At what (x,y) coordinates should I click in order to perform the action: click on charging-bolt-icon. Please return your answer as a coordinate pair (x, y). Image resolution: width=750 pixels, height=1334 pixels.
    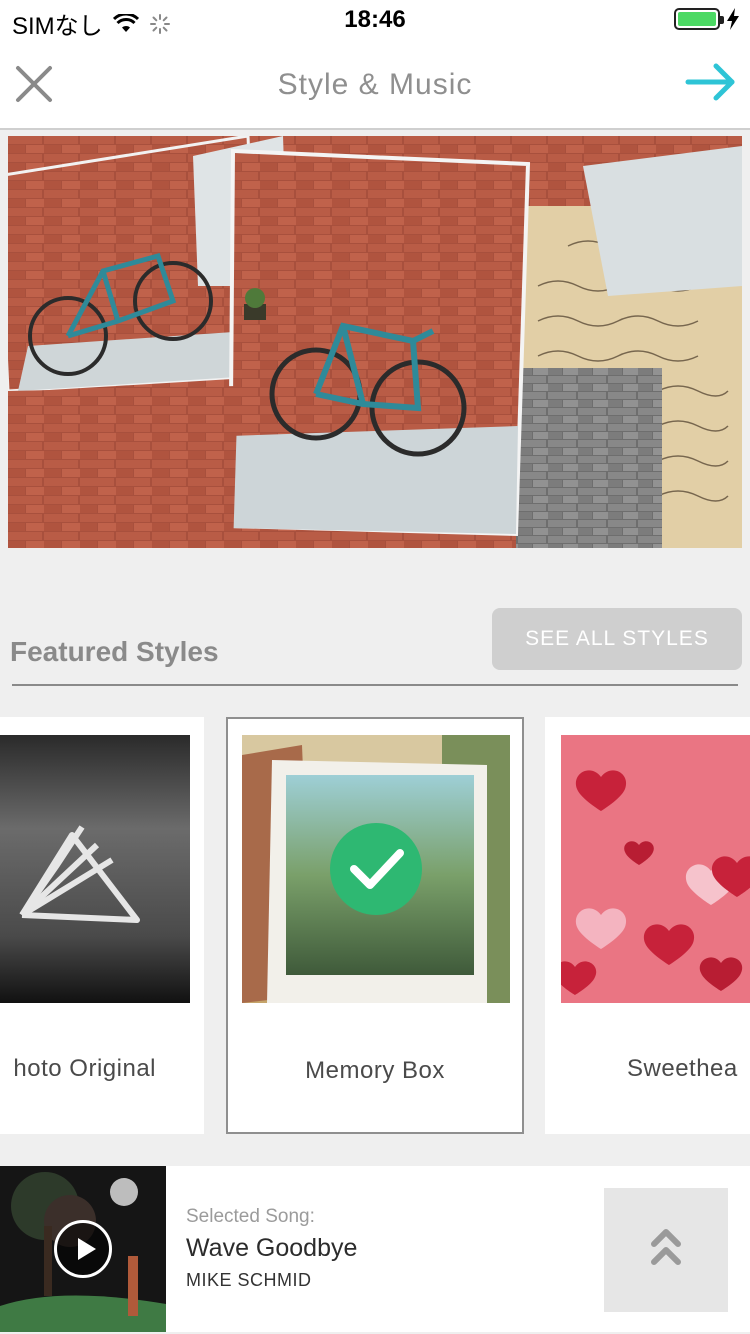
    Looking at the image, I should click on (733, 19).